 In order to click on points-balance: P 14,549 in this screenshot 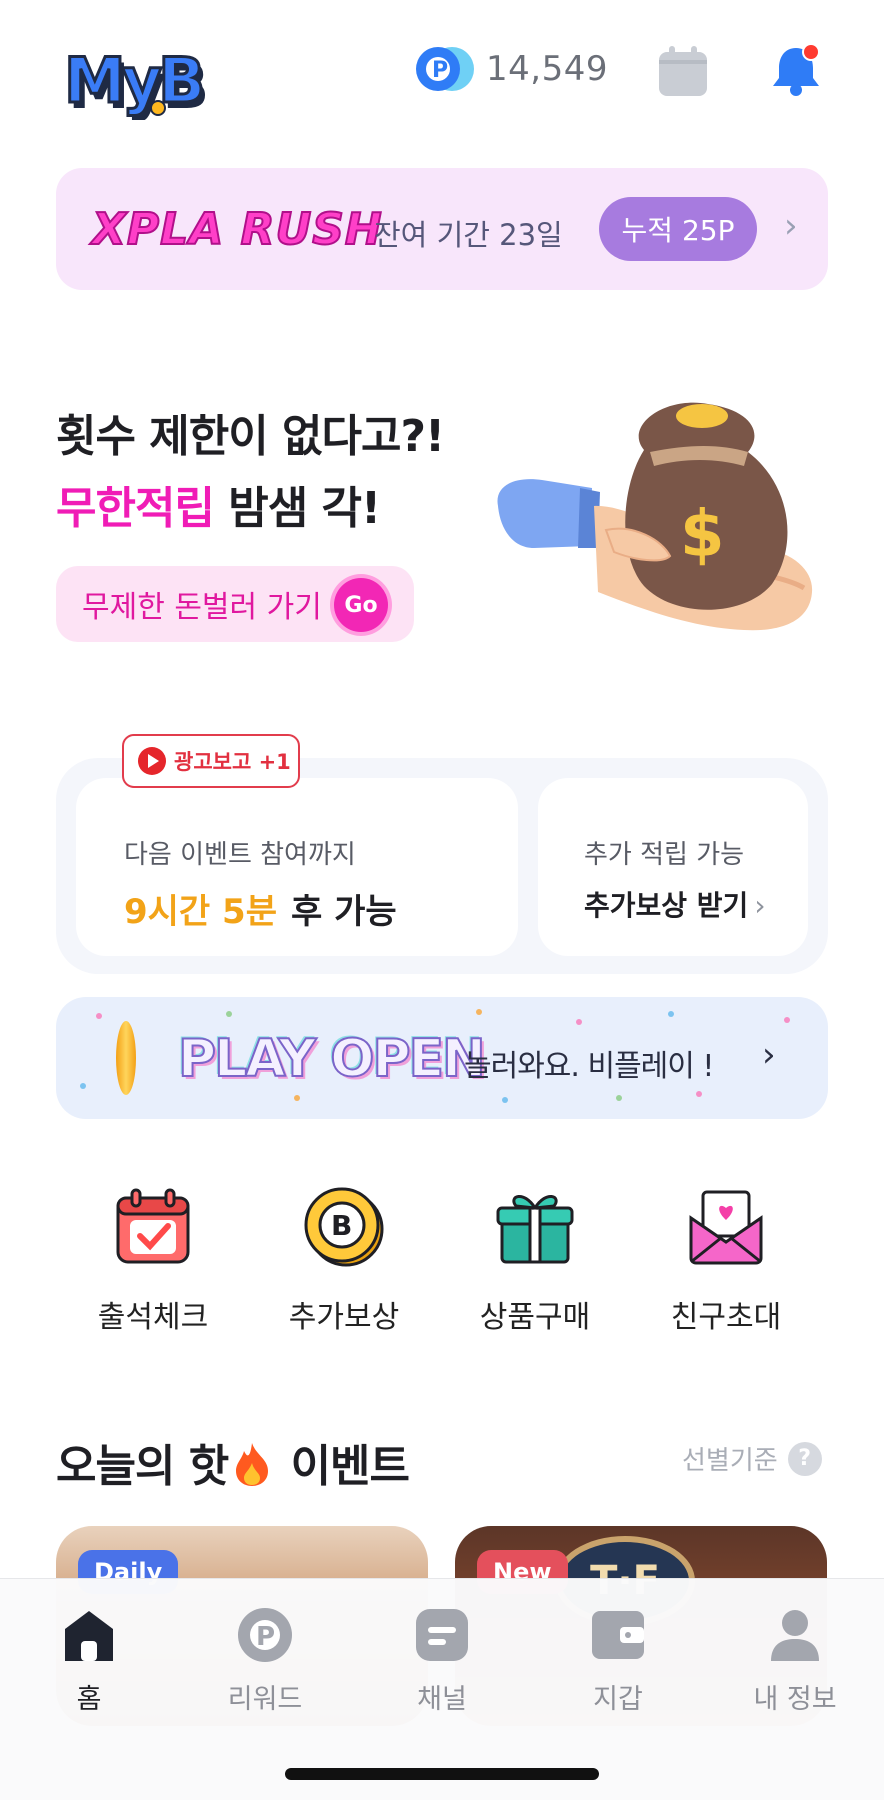, I will do `click(510, 69)`.